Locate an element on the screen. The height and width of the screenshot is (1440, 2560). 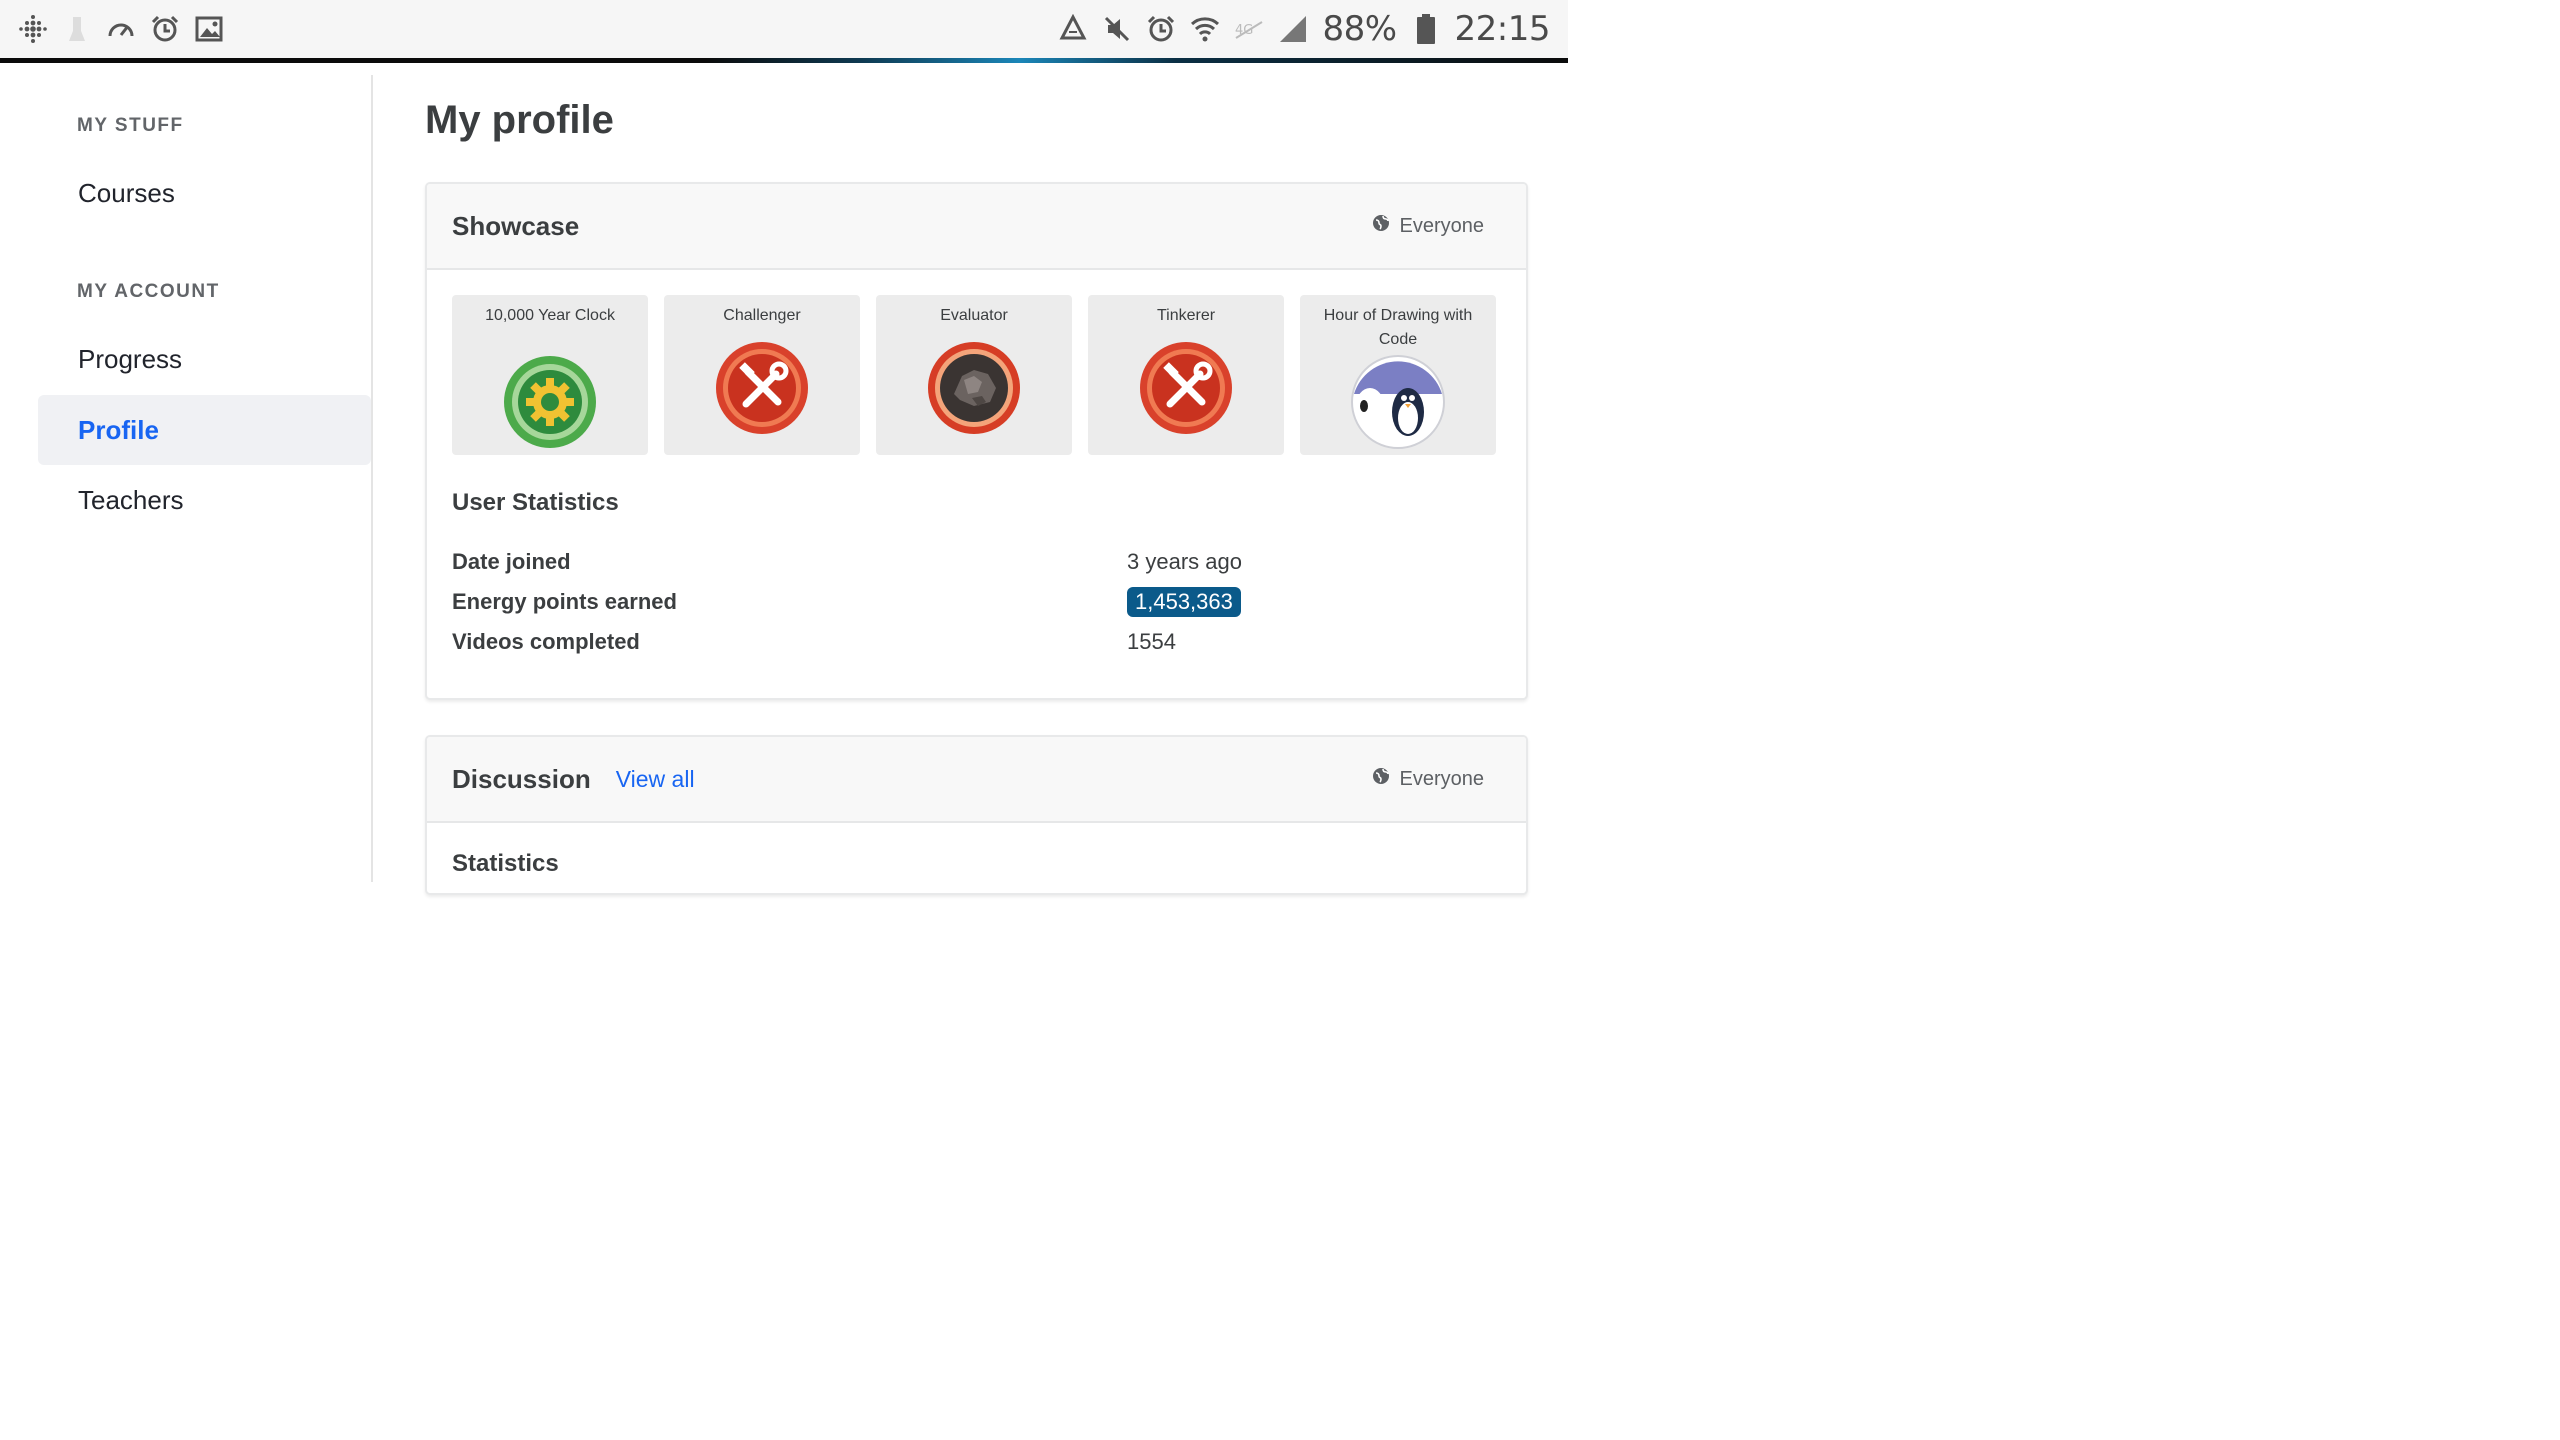
user-statistics-title: User Statistics is located at coordinates (535, 502).